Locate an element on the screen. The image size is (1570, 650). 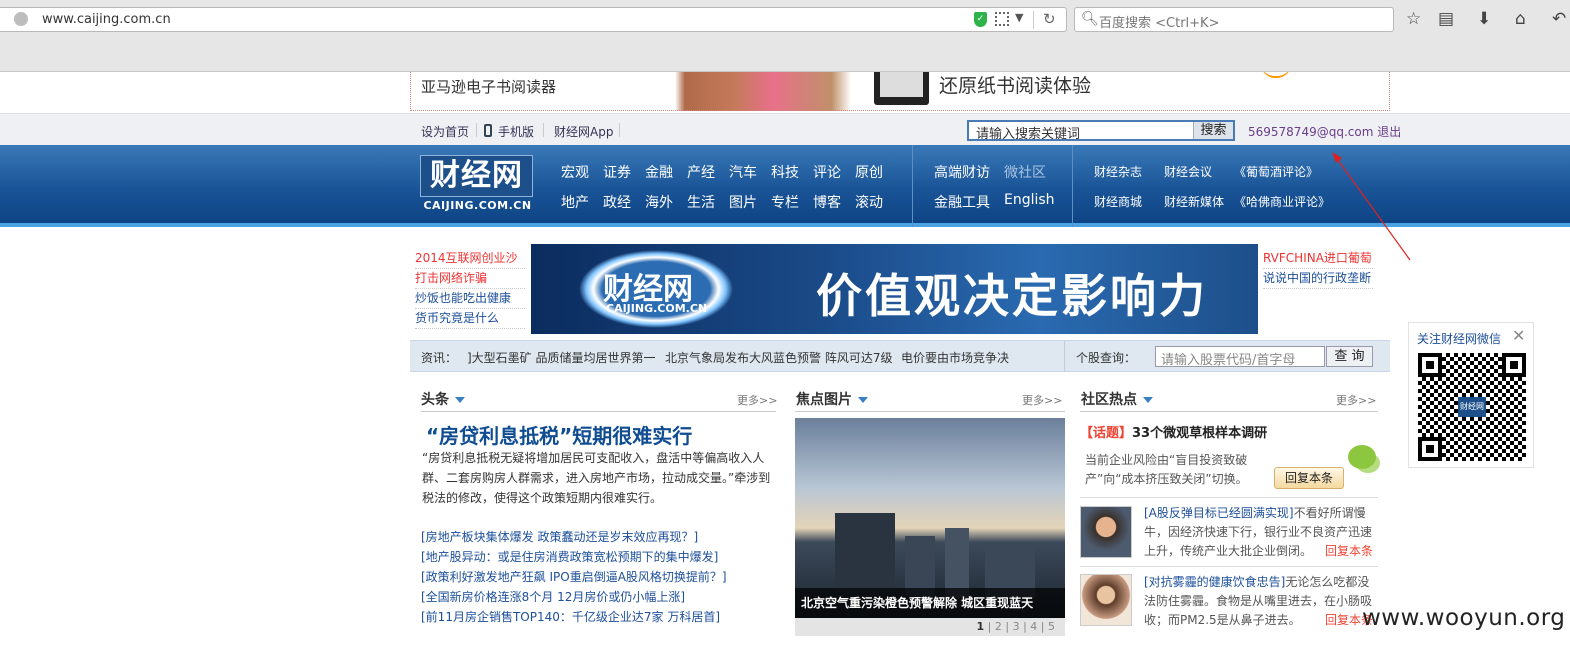
reply-link: 回复本条 is located at coordinates (1349, 550).